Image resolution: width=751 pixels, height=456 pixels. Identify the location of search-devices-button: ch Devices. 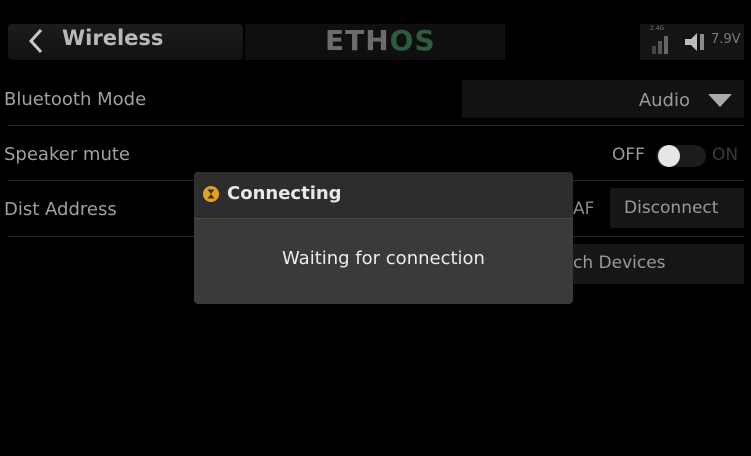
(658, 264).